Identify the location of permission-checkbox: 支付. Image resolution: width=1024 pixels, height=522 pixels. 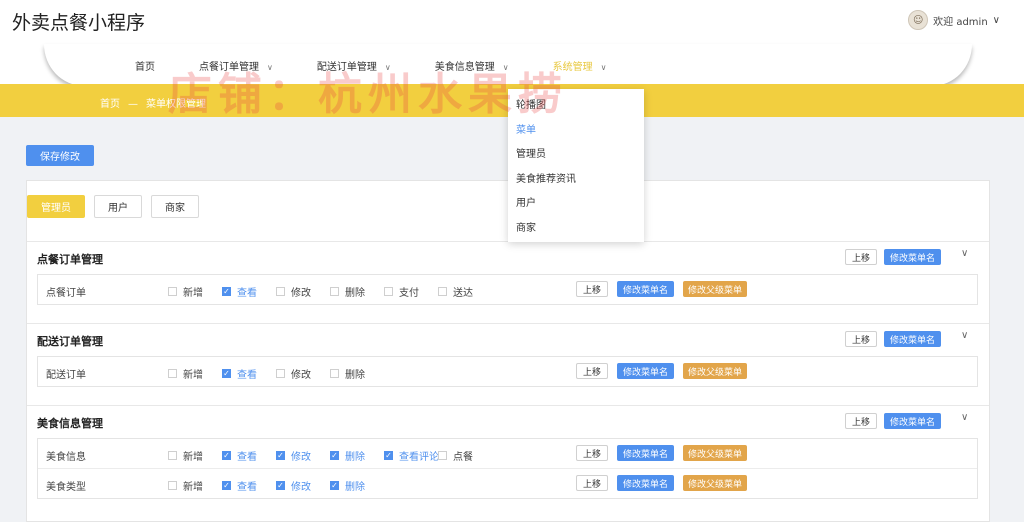
(401, 291).